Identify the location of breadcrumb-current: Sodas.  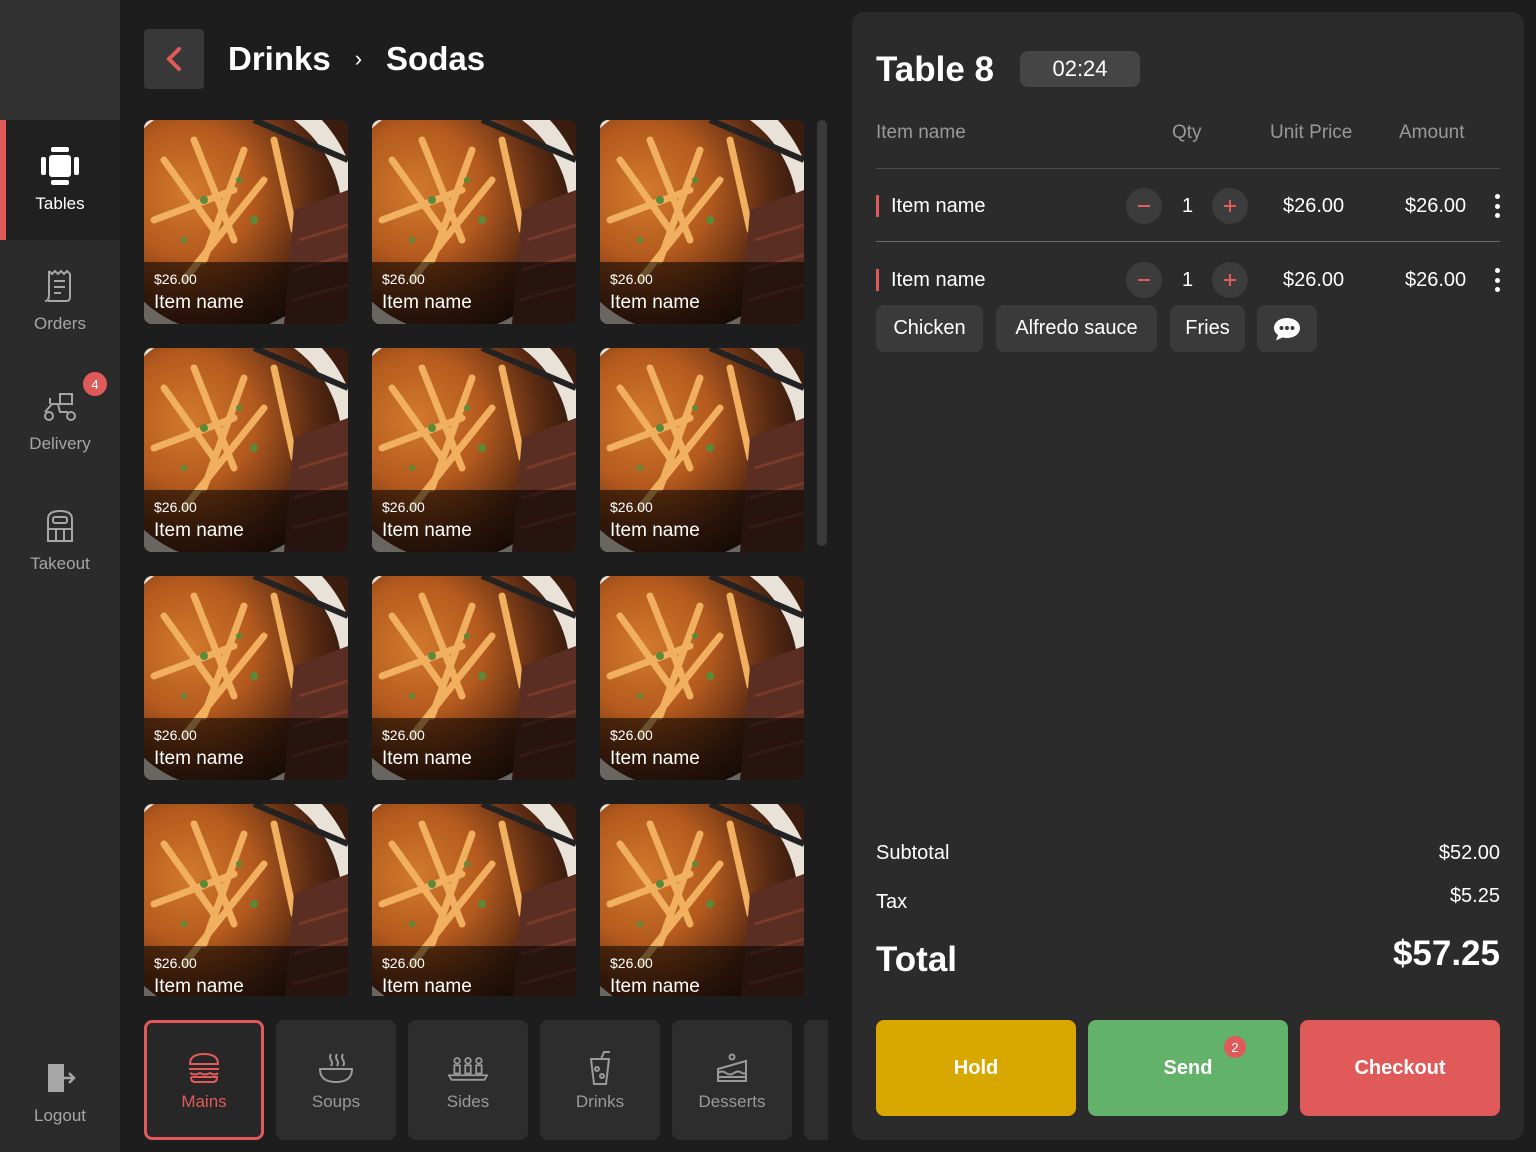
(436, 58).